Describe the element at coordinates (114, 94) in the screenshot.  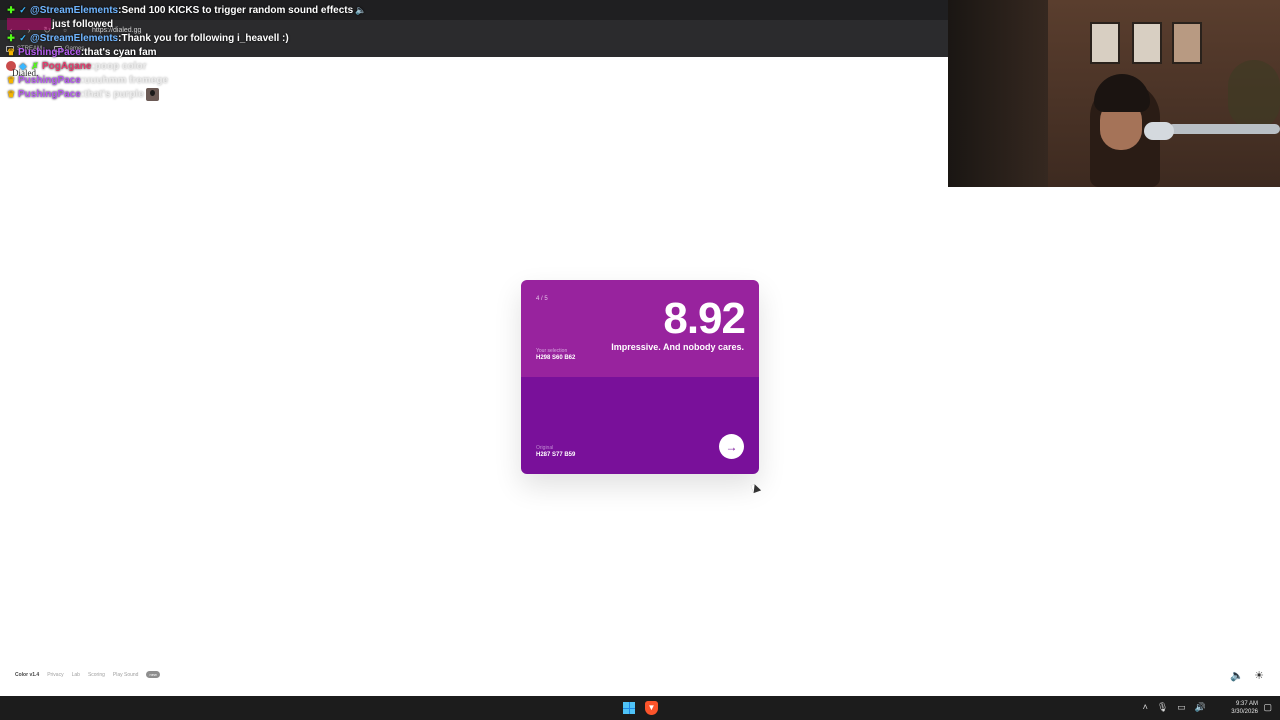
I see `chat-text: that's purple` at that location.